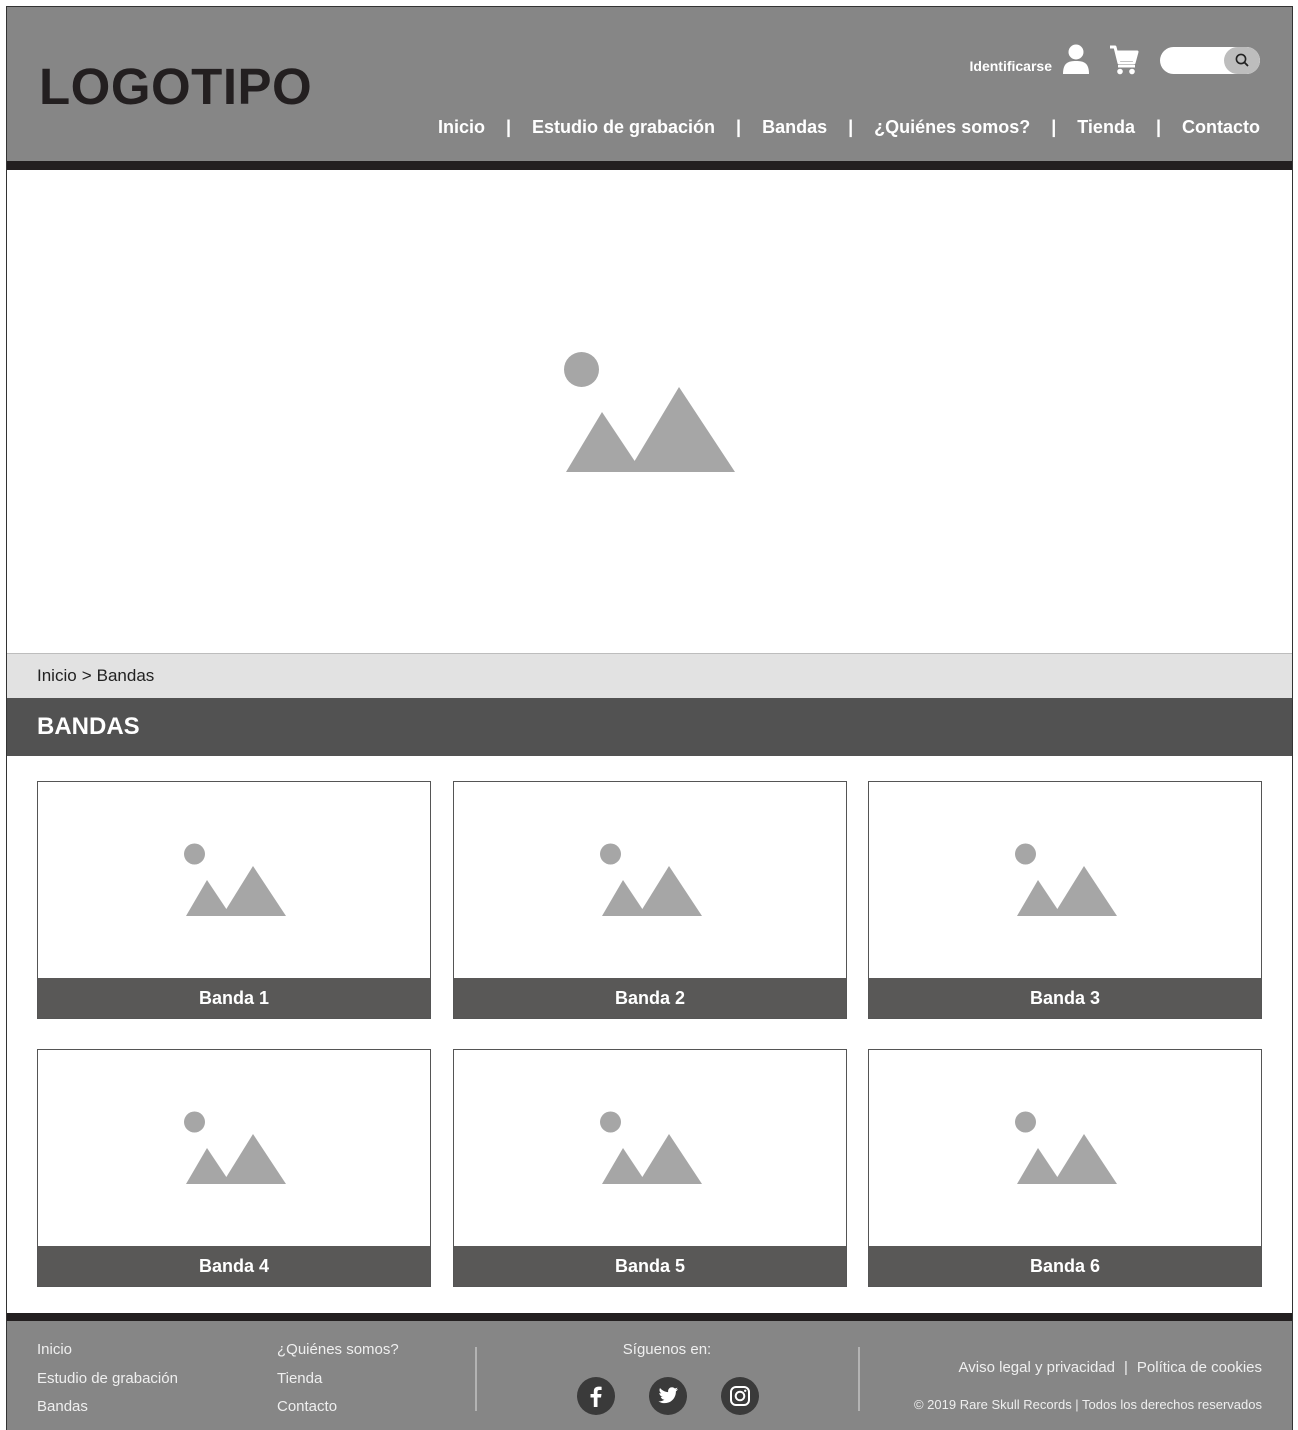 The image size is (1298, 1430). What do you see at coordinates (649, 727) in the screenshot?
I see `page-title: BANDAS` at bounding box center [649, 727].